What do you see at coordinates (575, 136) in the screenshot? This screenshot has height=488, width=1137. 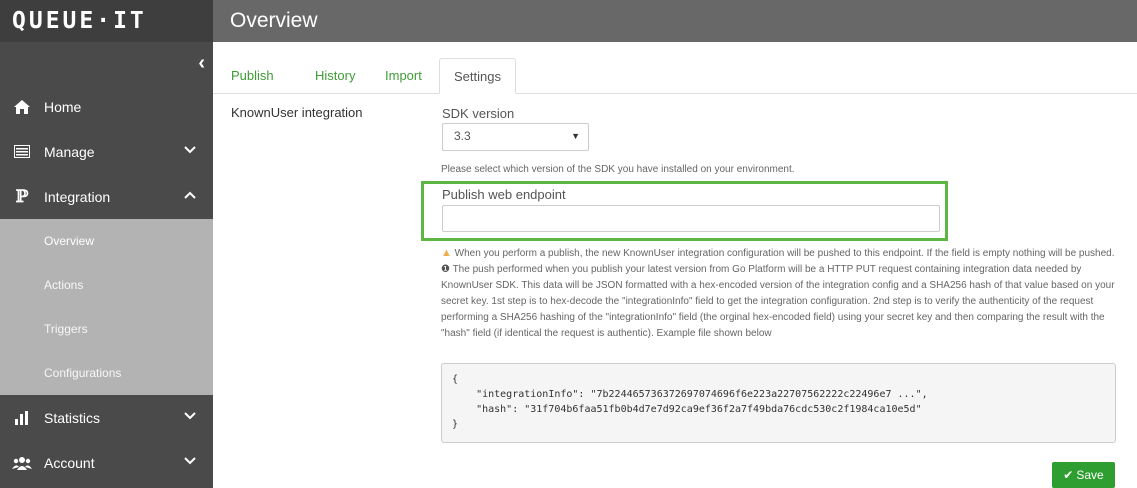 I see `caret-down-icon: ▼` at bounding box center [575, 136].